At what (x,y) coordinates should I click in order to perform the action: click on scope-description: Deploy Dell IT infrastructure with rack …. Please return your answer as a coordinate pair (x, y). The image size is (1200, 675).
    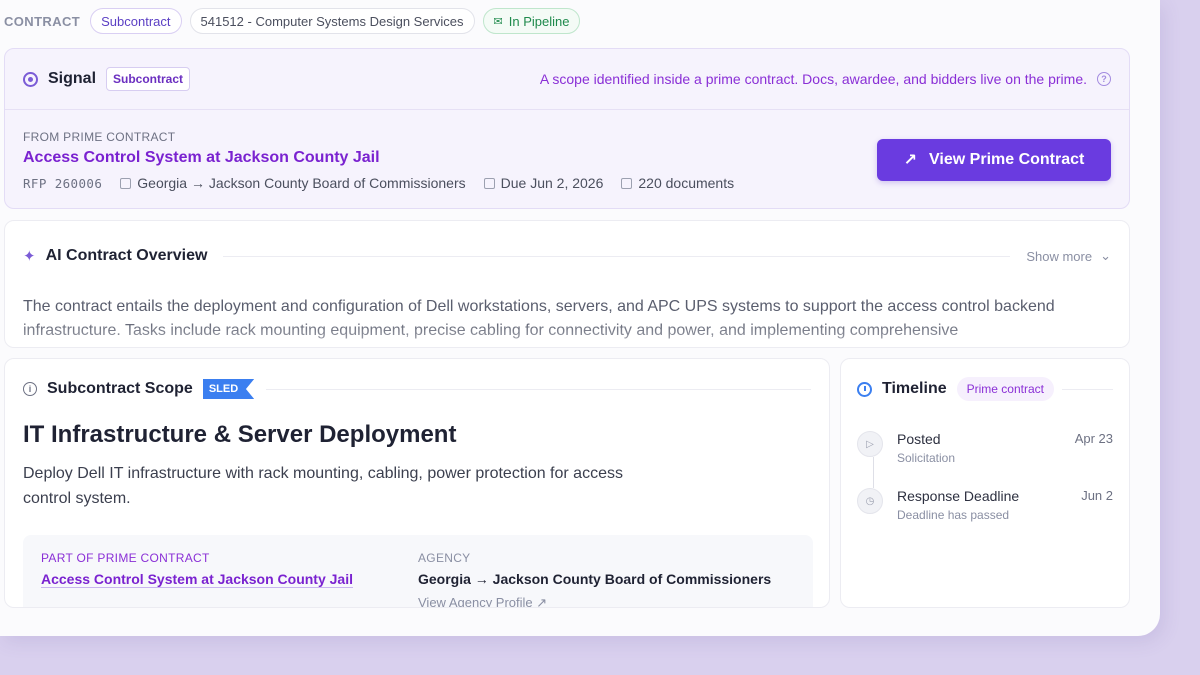
    Looking at the image, I should click on (323, 486).